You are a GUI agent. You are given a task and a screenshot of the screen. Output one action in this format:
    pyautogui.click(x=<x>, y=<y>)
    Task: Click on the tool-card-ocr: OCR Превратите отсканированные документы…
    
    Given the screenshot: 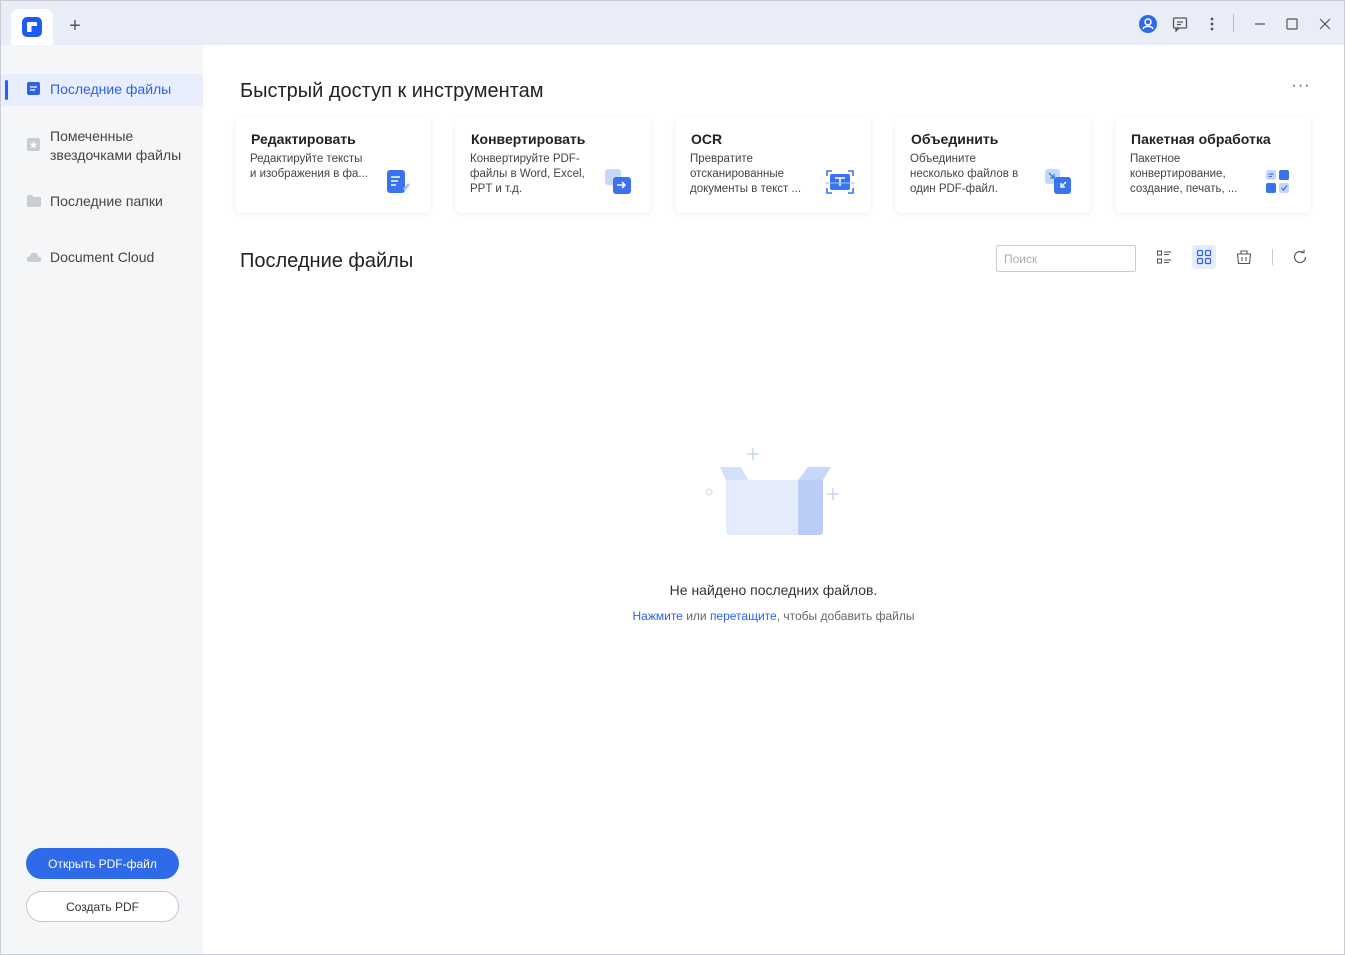 What is the action you would take?
    pyautogui.click(x=773, y=165)
    